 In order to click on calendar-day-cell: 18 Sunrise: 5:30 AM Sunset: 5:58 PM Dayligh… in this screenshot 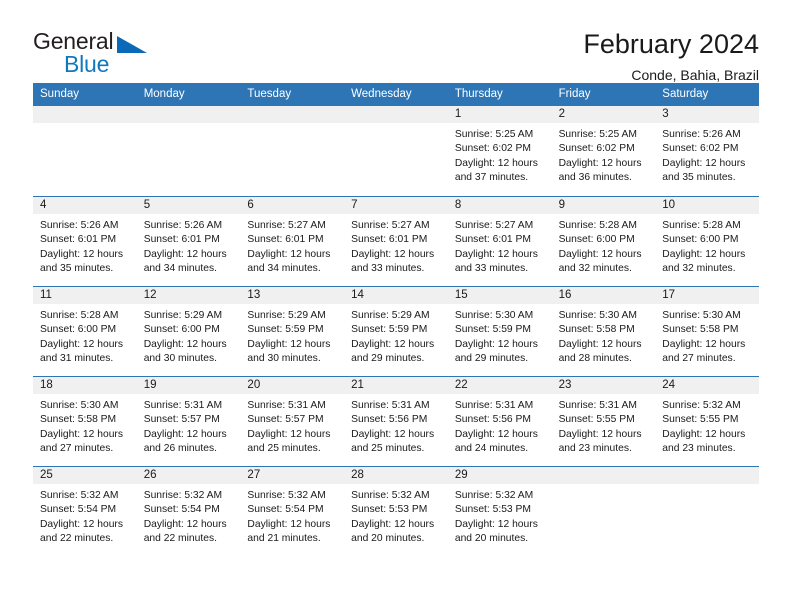, I will do `click(85, 421)`.